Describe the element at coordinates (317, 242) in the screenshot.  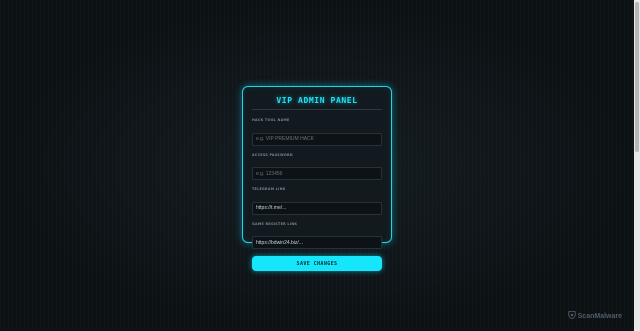
I see `game-register-link-input` at that location.